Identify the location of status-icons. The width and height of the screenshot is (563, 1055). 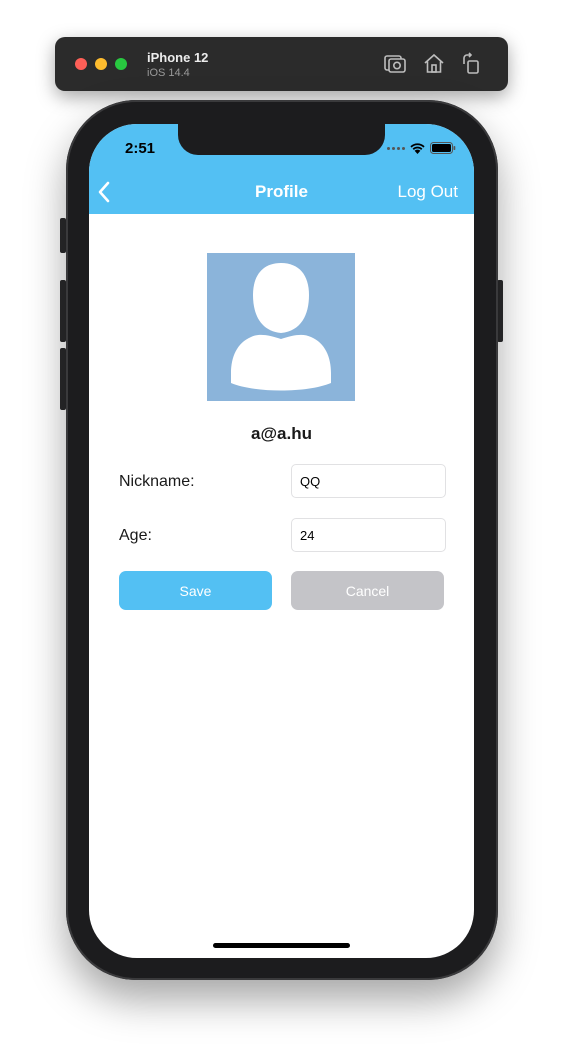
(421, 148).